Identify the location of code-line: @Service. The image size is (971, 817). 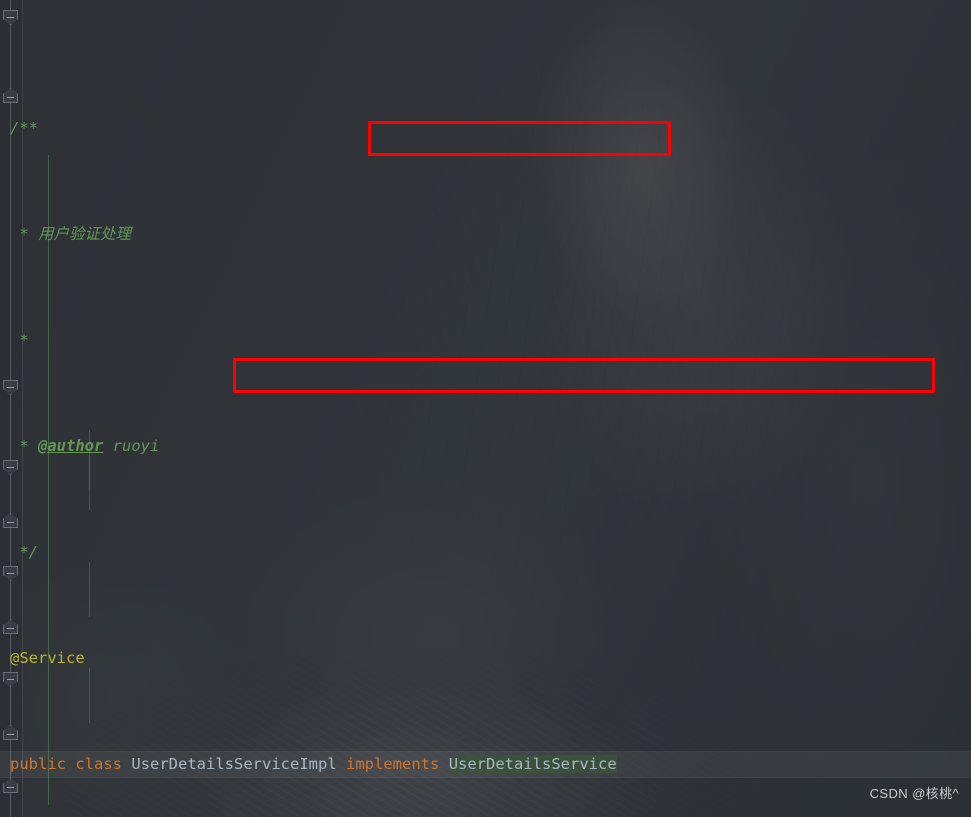
(485, 658).